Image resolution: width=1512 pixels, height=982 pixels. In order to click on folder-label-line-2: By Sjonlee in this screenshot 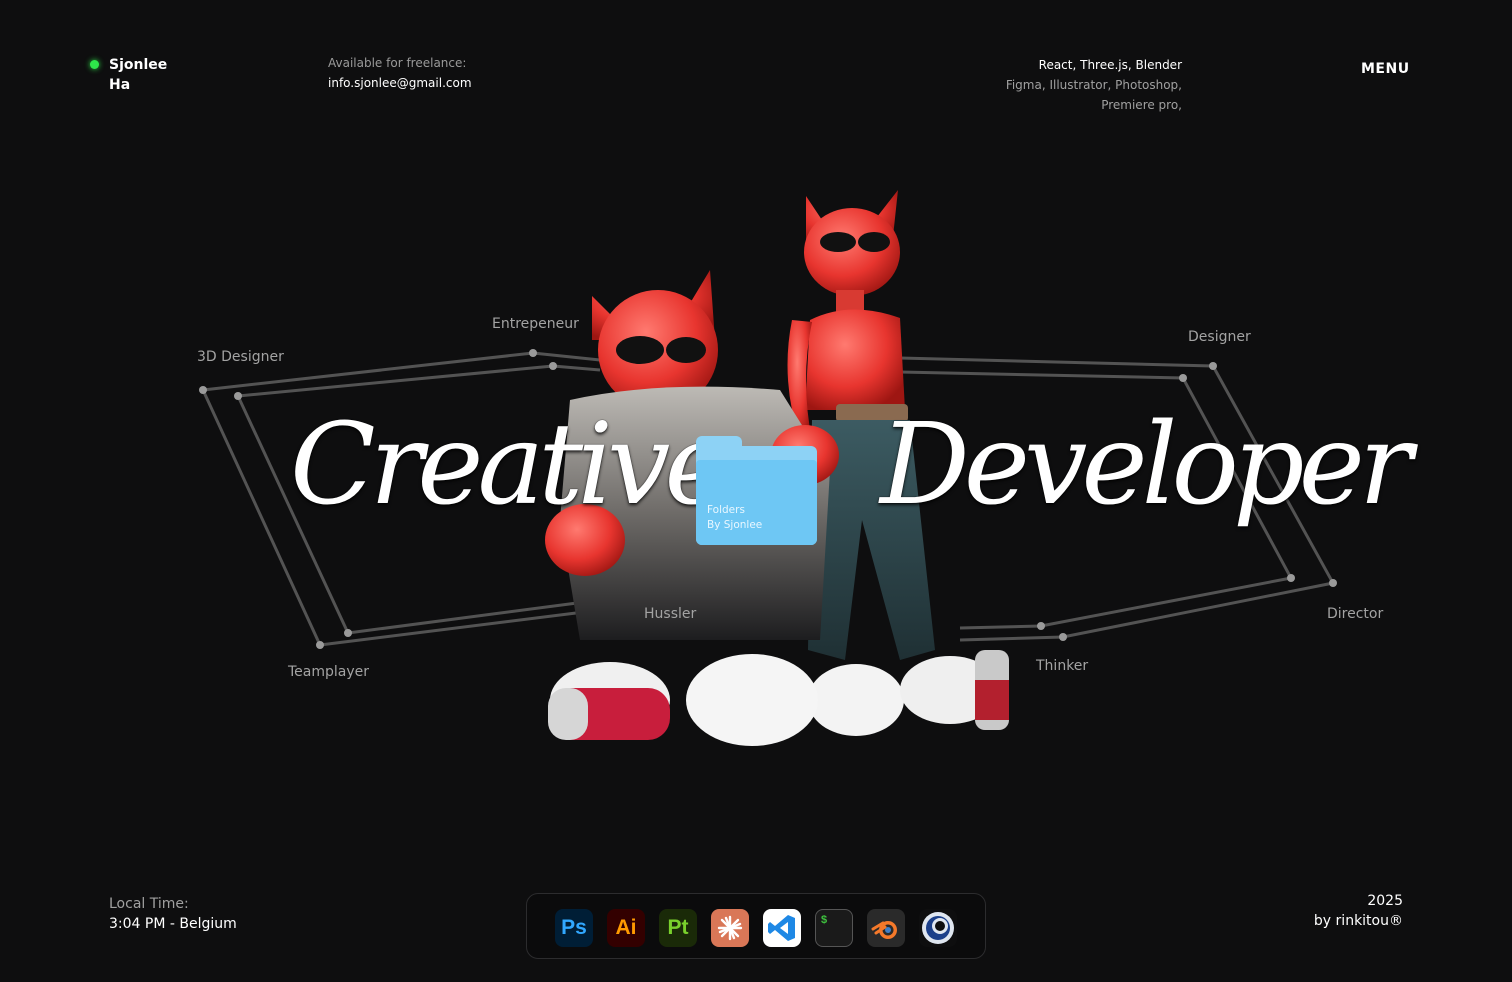, I will do `click(735, 525)`.